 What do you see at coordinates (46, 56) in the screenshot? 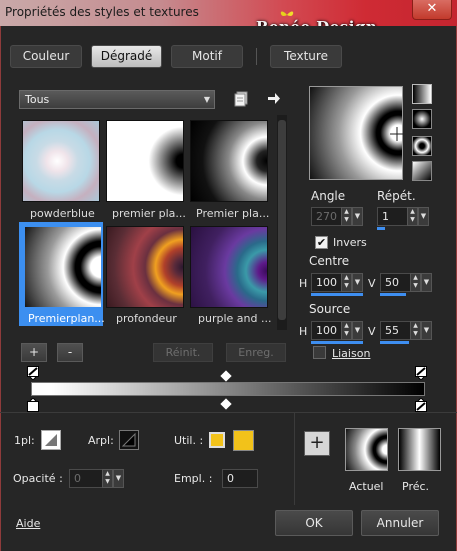
I see `tab-couleur: Couleur` at bounding box center [46, 56].